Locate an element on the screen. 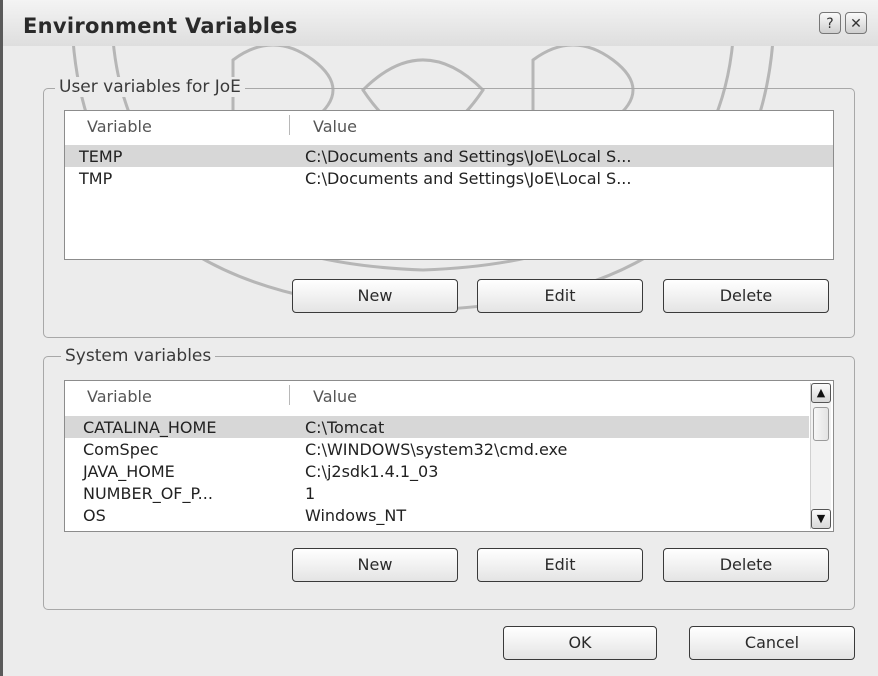 This screenshot has height=676, width=878. user-variables-label: User variables for JoE is located at coordinates (150, 87).